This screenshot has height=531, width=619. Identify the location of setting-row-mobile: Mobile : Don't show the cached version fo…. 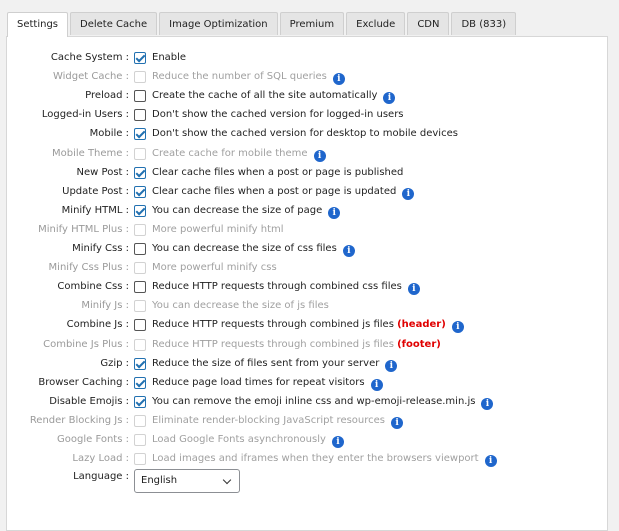
(307, 135).